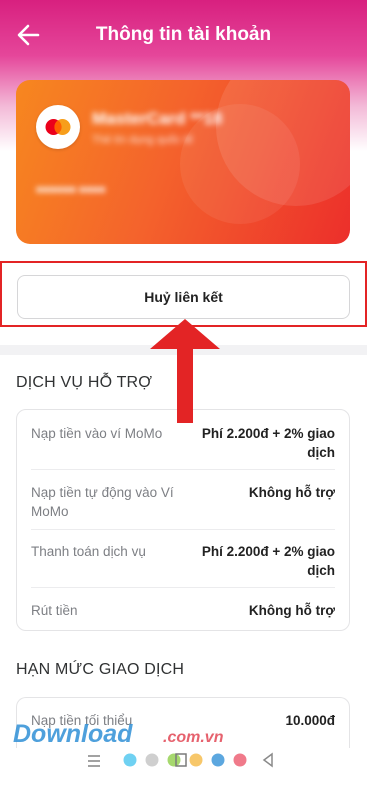 Image resolution: width=367 pixels, height=790 pixels. Describe the element at coordinates (142, 140) in the screenshot. I see `card-type: Thẻ tín dụng quốc tế` at that location.